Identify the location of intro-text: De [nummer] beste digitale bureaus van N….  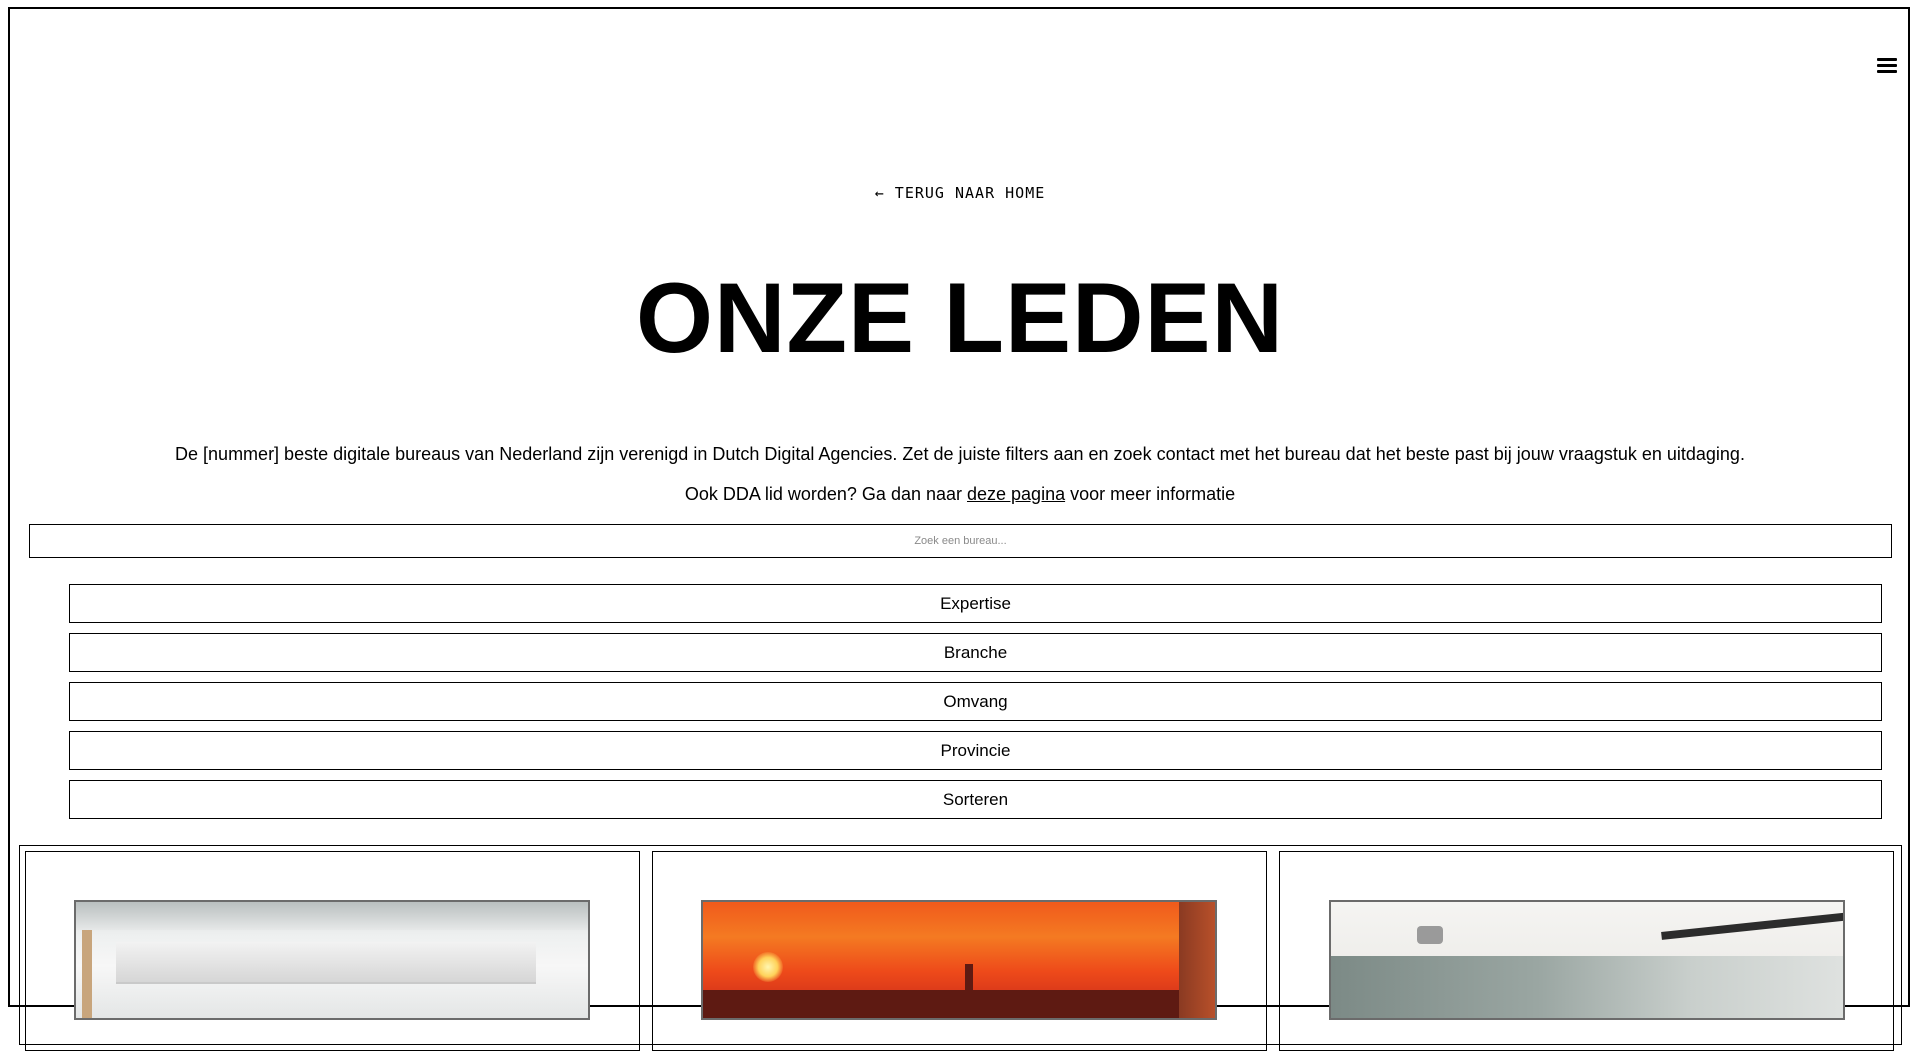
(960, 454).